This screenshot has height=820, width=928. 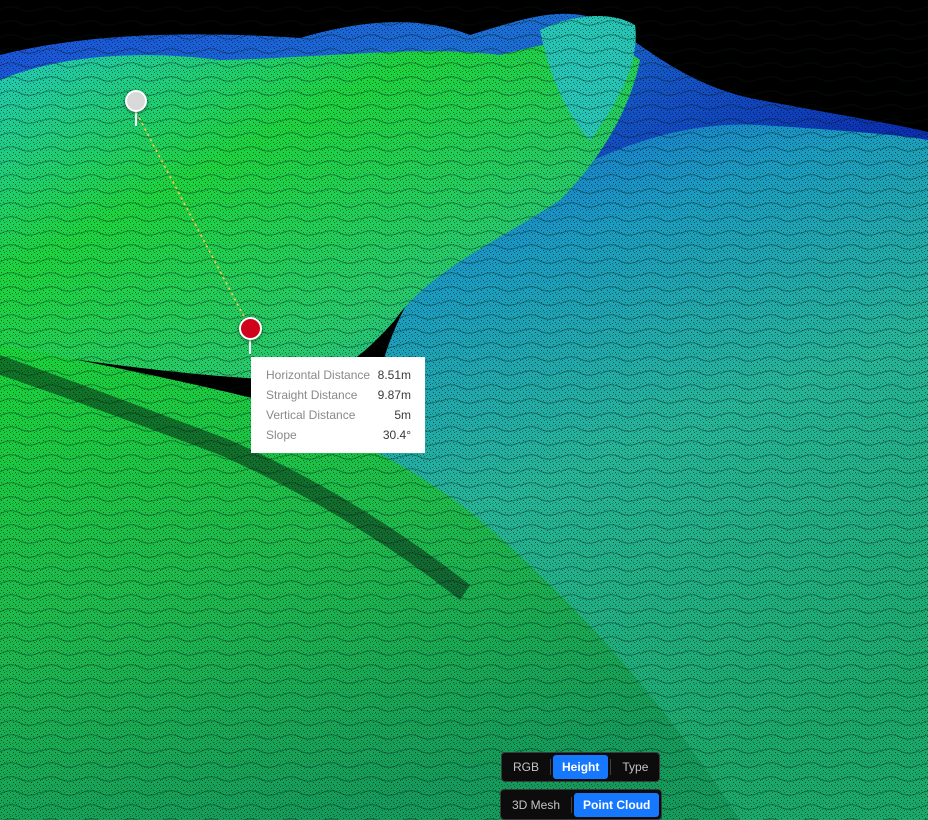 I want to click on color-mode-toggle: RGB Height Type, so click(x=581, y=767).